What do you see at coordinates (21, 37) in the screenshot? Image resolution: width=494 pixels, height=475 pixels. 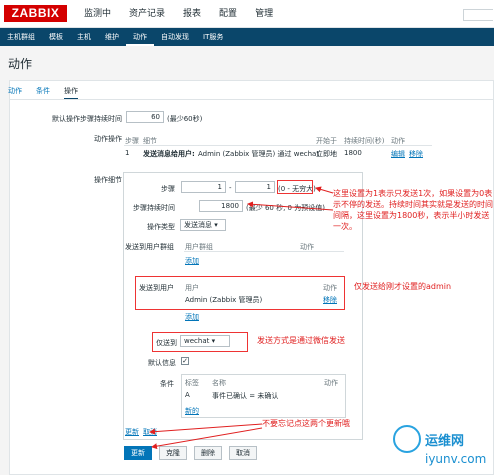 I see `sub-menu-host-groups: 主机群组` at bounding box center [21, 37].